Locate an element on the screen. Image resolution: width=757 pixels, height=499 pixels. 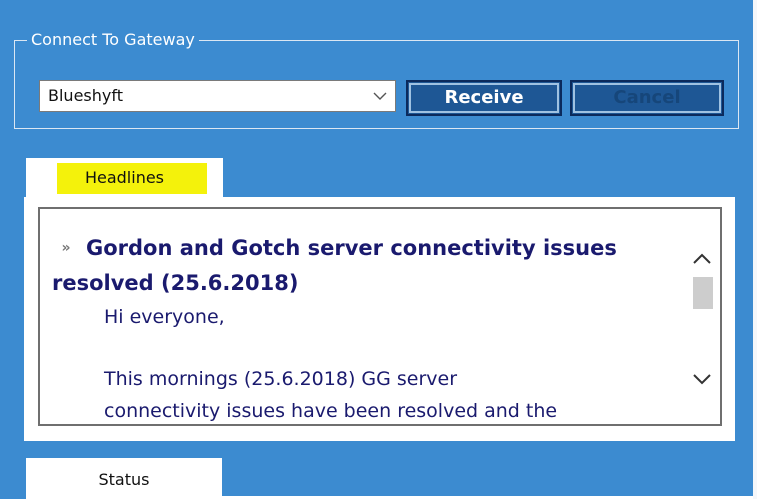
tab-headlines: Headlines is located at coordinates (124, 178).